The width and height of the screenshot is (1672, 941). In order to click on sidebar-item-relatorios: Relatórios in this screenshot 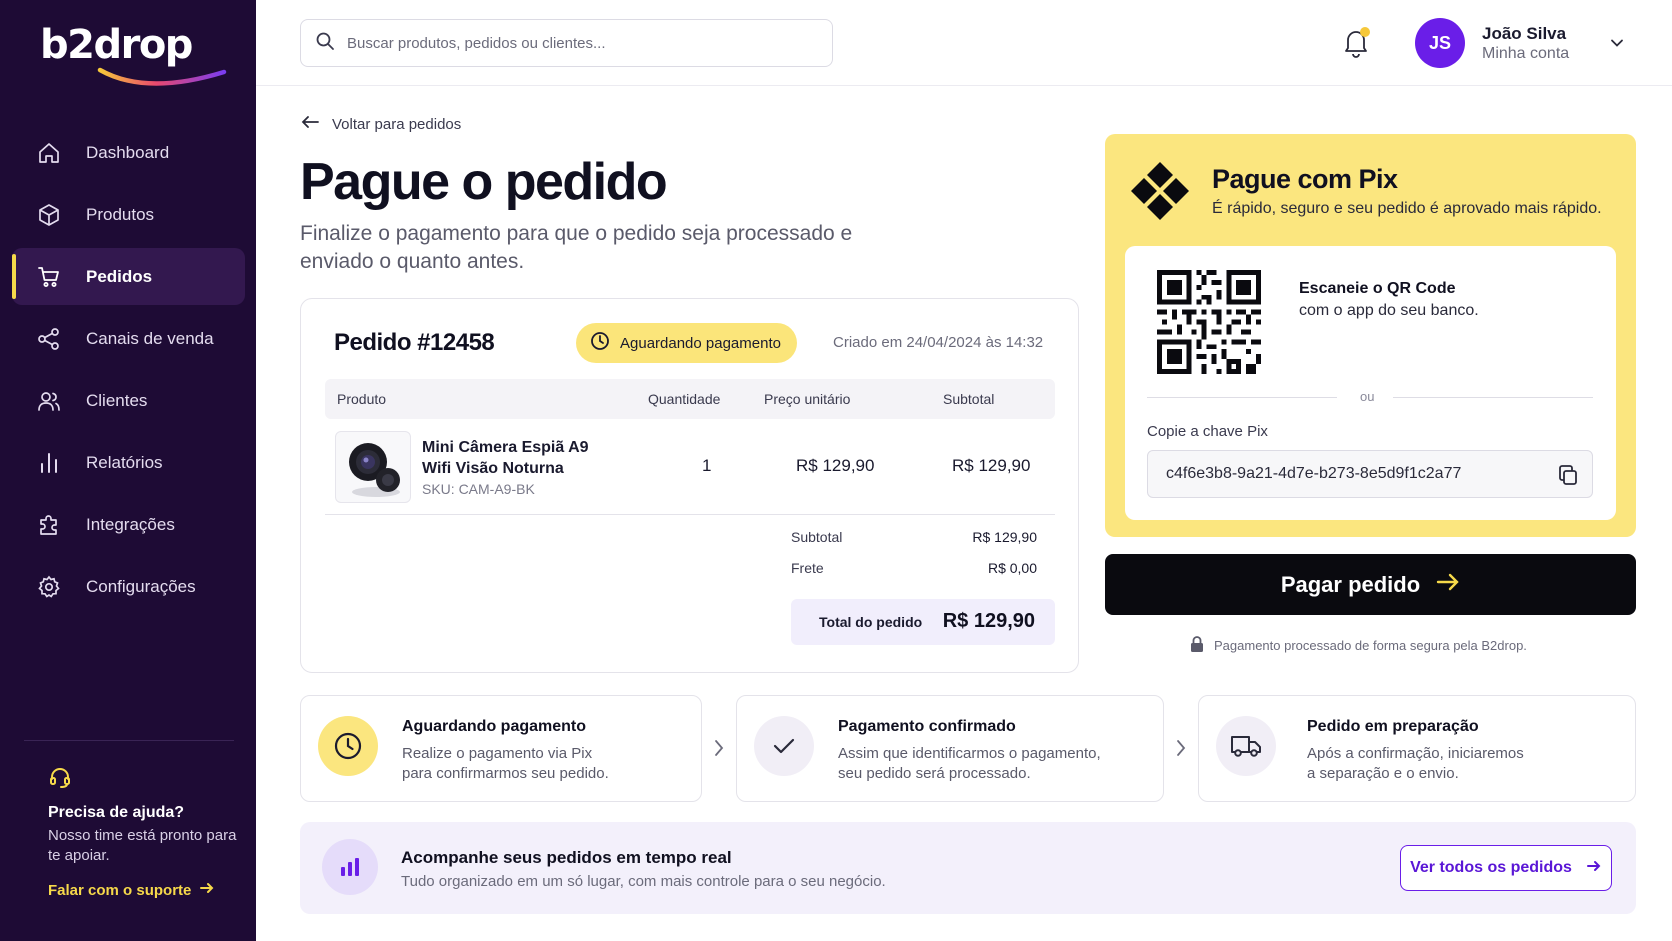, I will do `click(128, 462)`.